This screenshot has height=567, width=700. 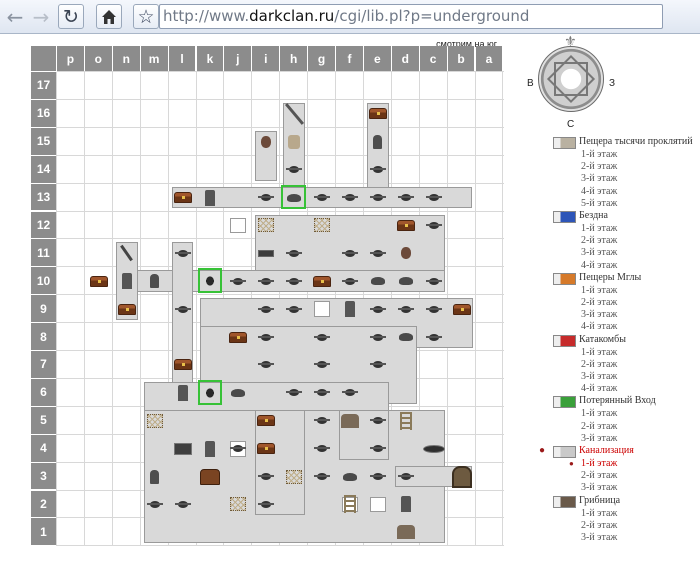 What do you see at coordinates (109, 16) in the screenshot?
I see `home-button` at bounding box center [109, 16].